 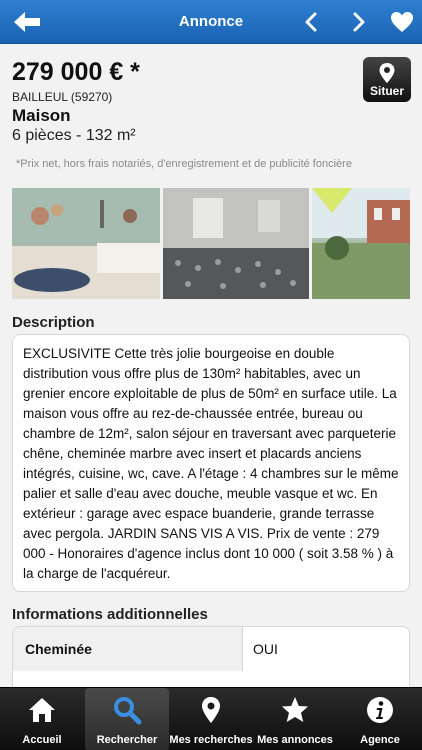 What do you see at coordinates (361, 243) in the screenshot?
I see `photo-garden` at bounding box center [361, 243].